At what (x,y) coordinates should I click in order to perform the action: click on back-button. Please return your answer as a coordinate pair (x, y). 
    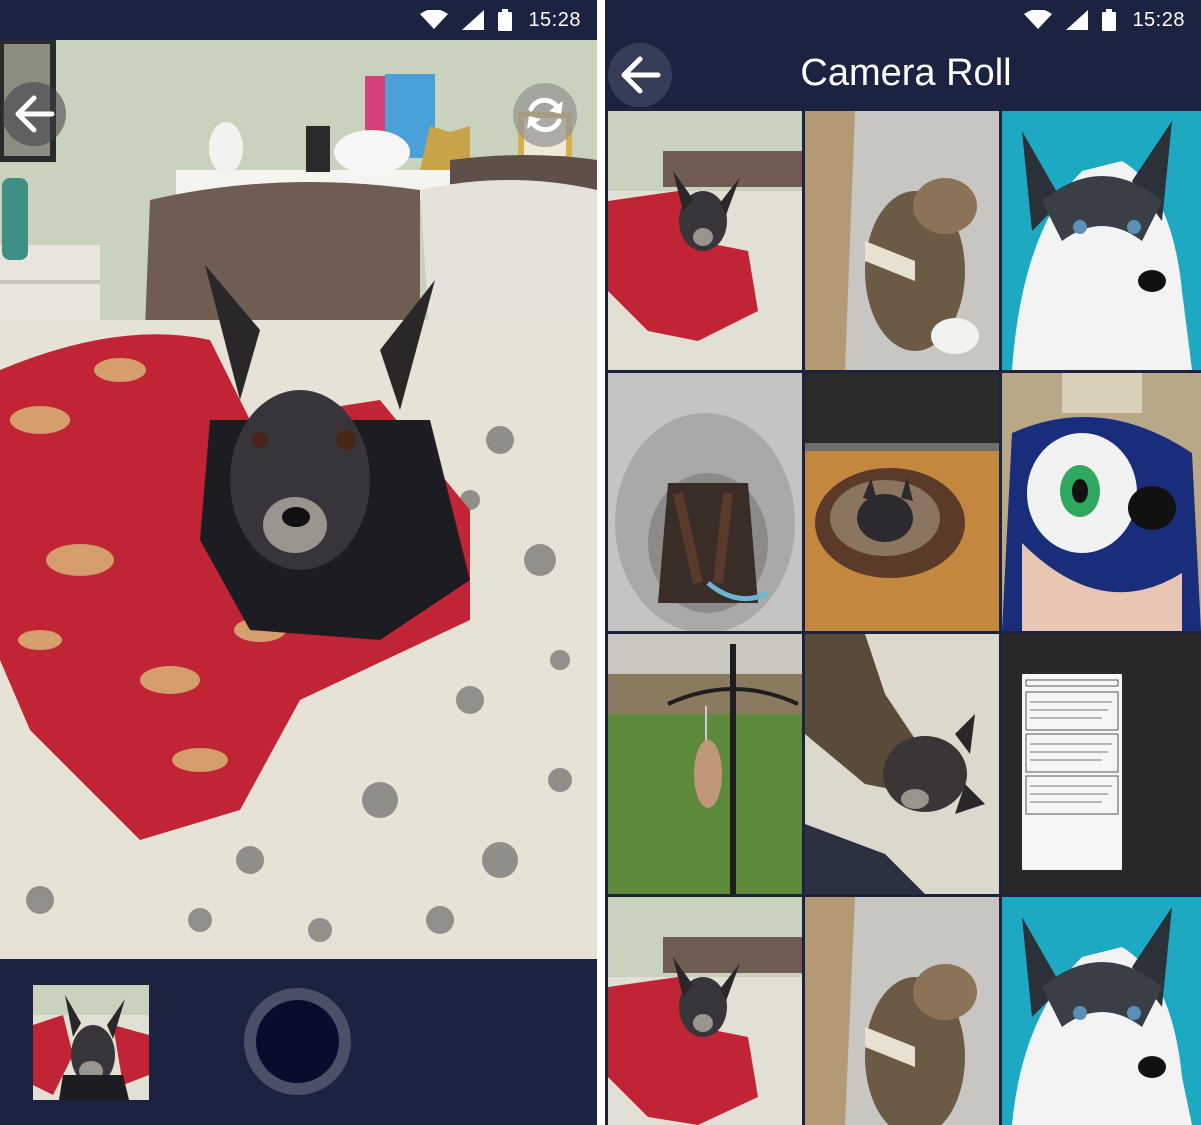
    Looking at the image, I should click on (34, 114).